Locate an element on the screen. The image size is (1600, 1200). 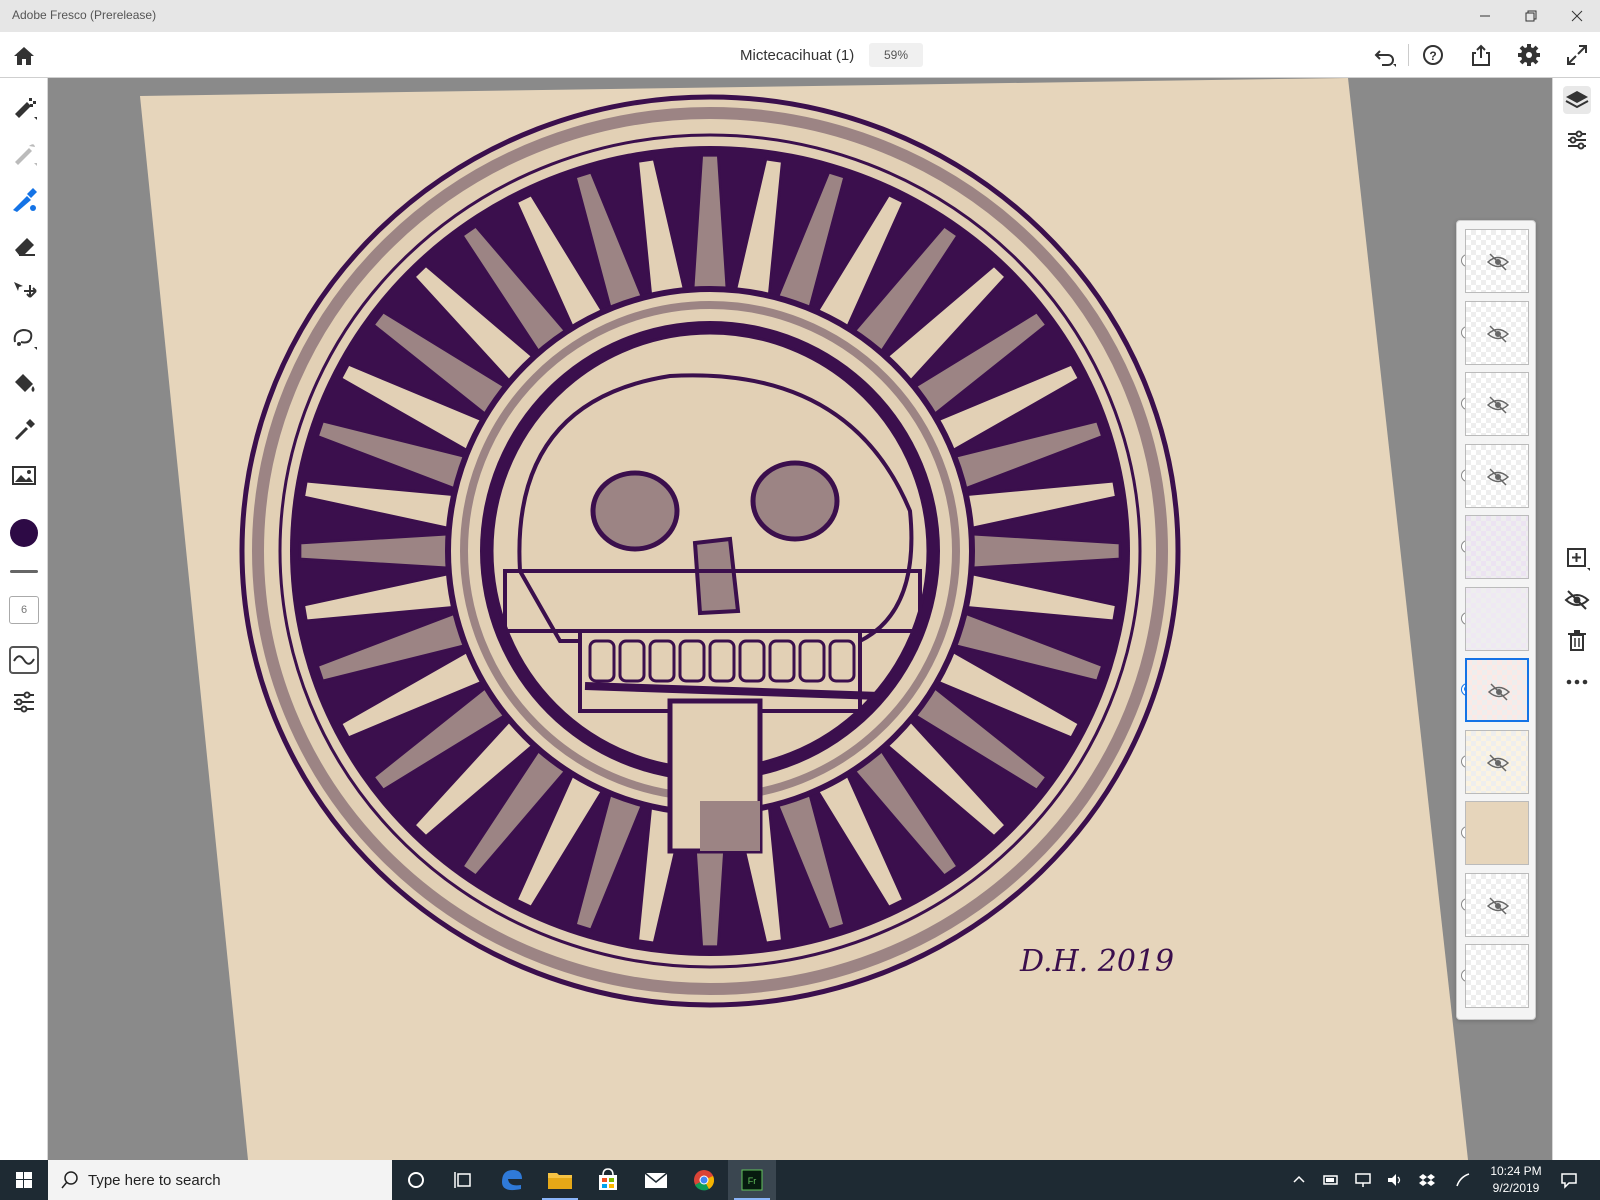
edge-taskbar-button is located at coordinates (512, 1180).